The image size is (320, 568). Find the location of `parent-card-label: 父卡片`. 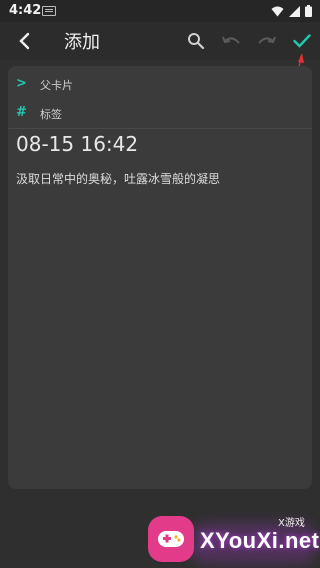

parent-card-label: 父卡片 is located at coordinates (56, 85).